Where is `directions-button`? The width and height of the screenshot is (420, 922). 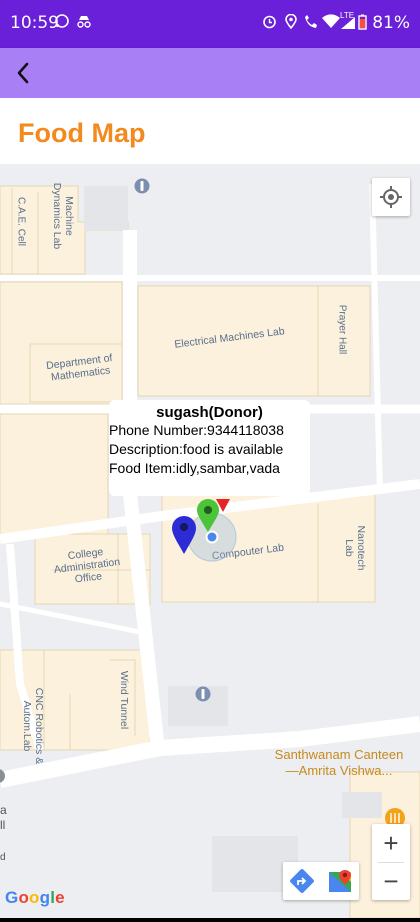 directions-button is located at coordinates (302, 881).